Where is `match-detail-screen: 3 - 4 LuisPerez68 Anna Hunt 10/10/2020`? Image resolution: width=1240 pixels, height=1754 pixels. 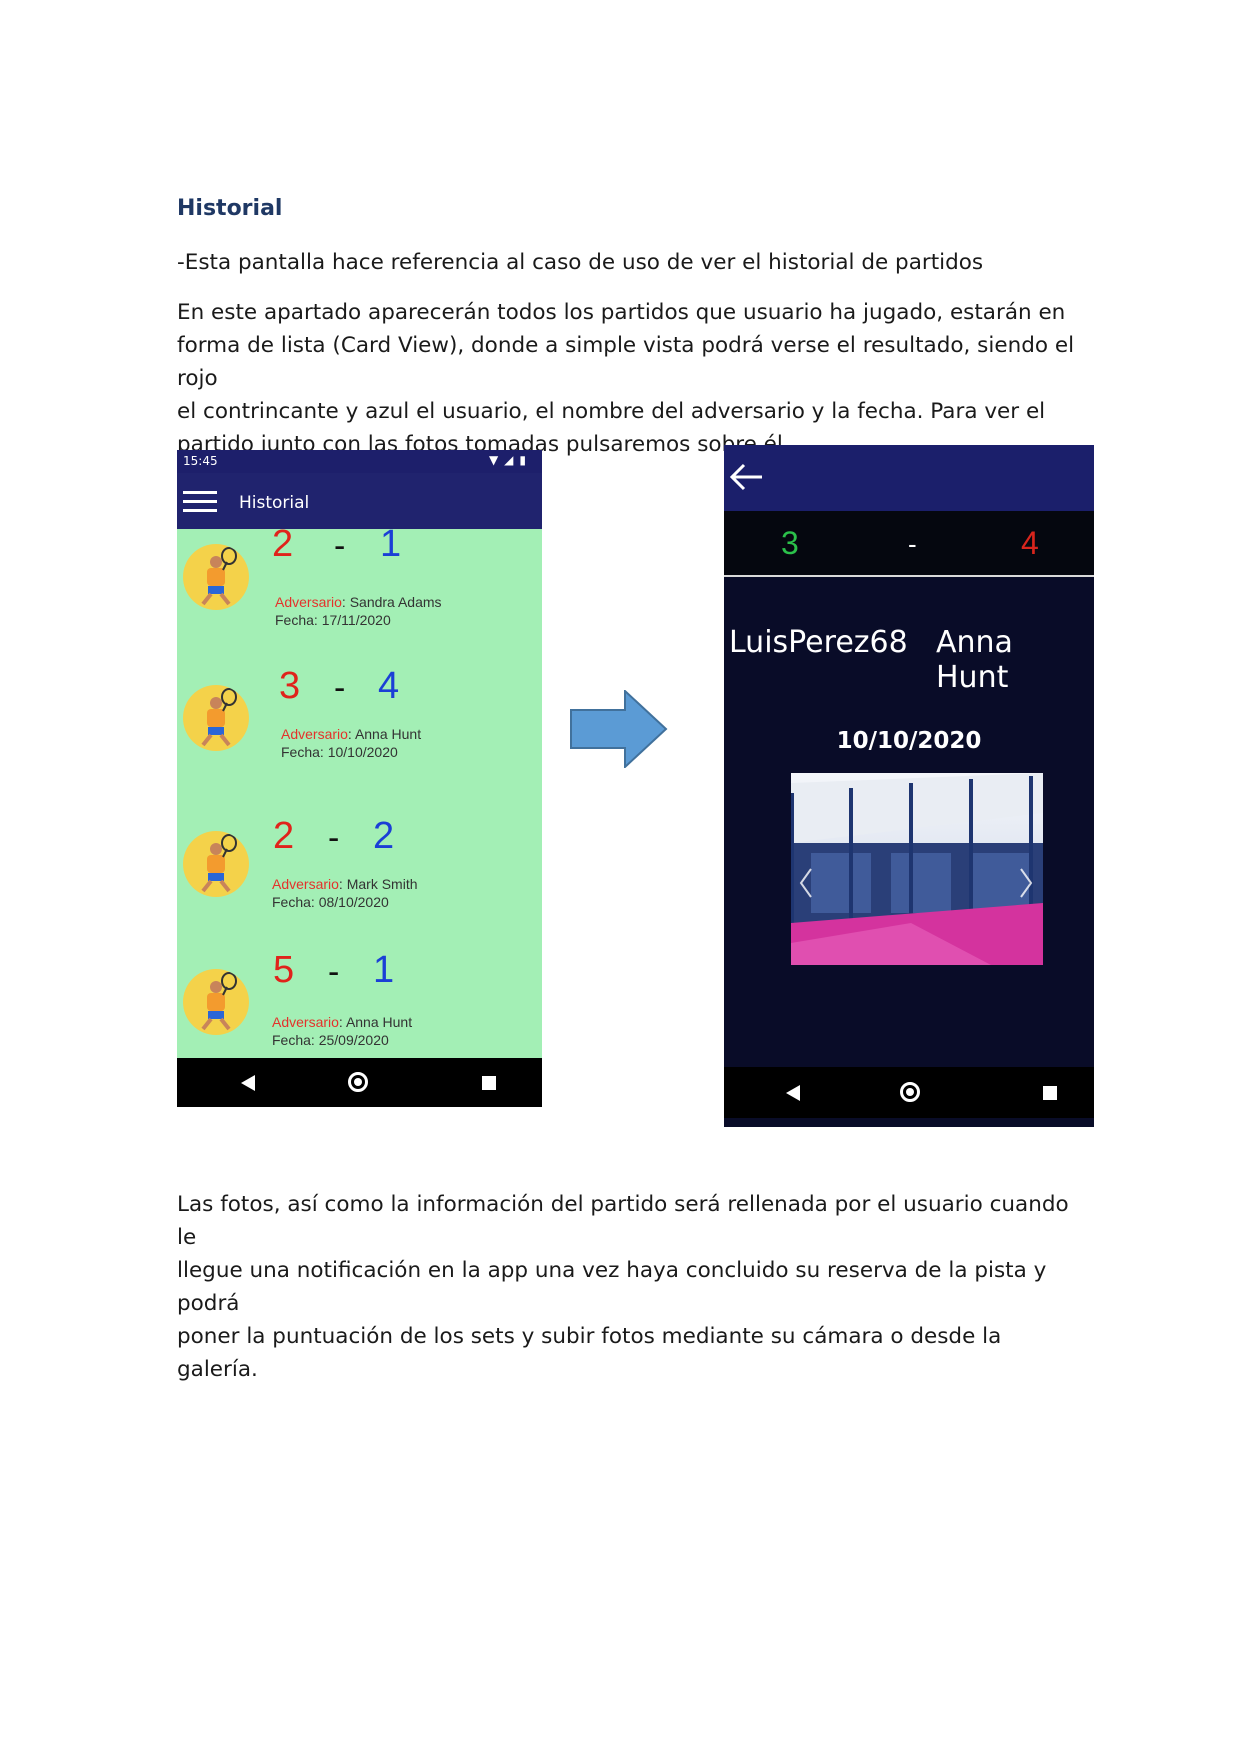
match-detail-screen: 3 - 4 LuisPerez68 Anna Hunt 10/10/2020 is located at coordinates (909, 786).